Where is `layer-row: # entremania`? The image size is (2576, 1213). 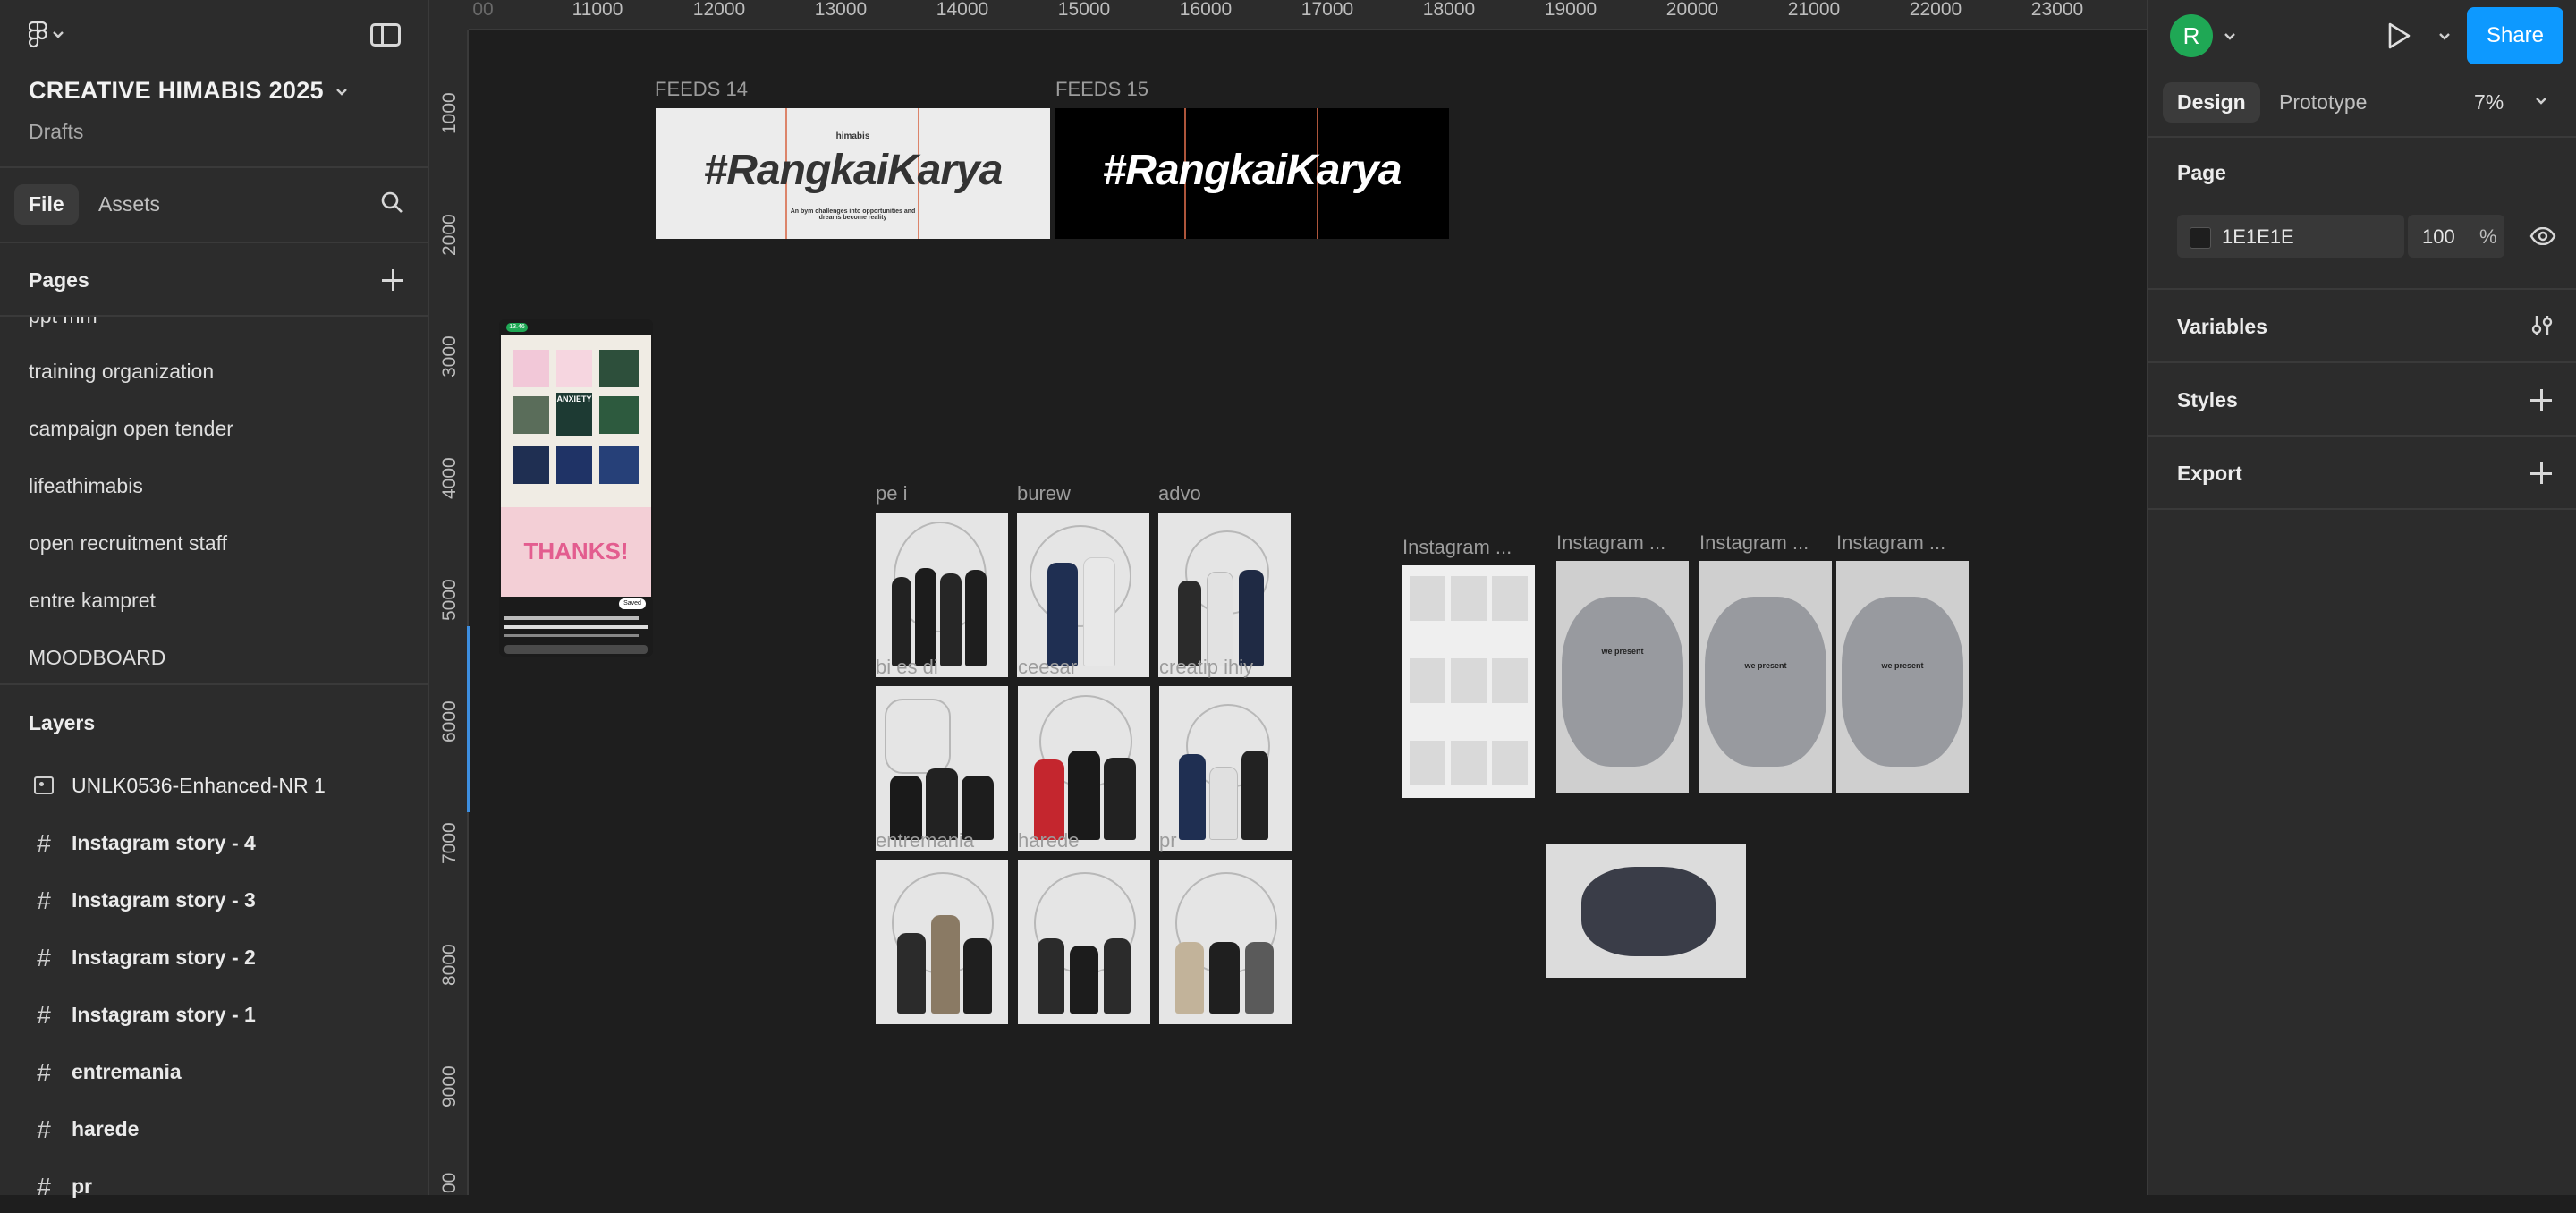
layer-row: # entremania is located at coordinates (214, 1073).